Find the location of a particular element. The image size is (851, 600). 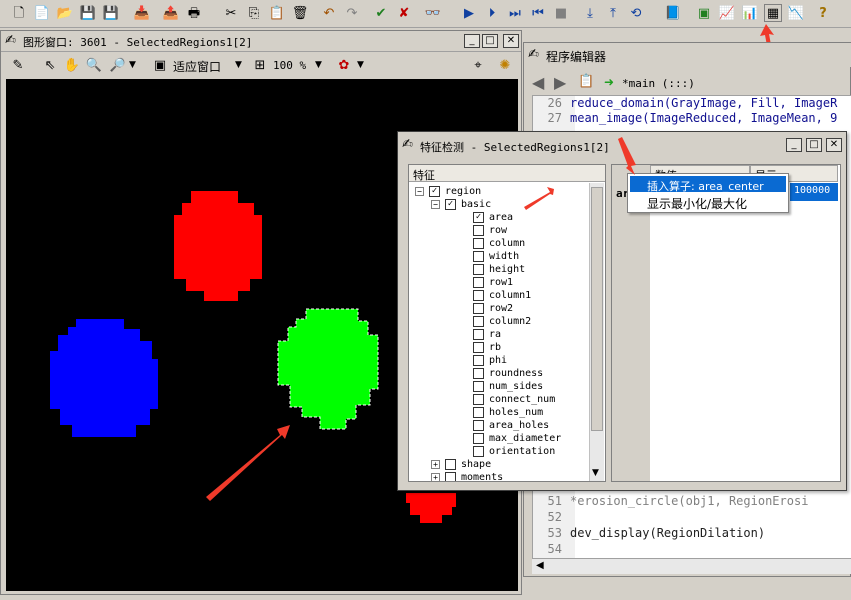

pixel-info-icon: ⌖ is located at coordinates (478, 65).